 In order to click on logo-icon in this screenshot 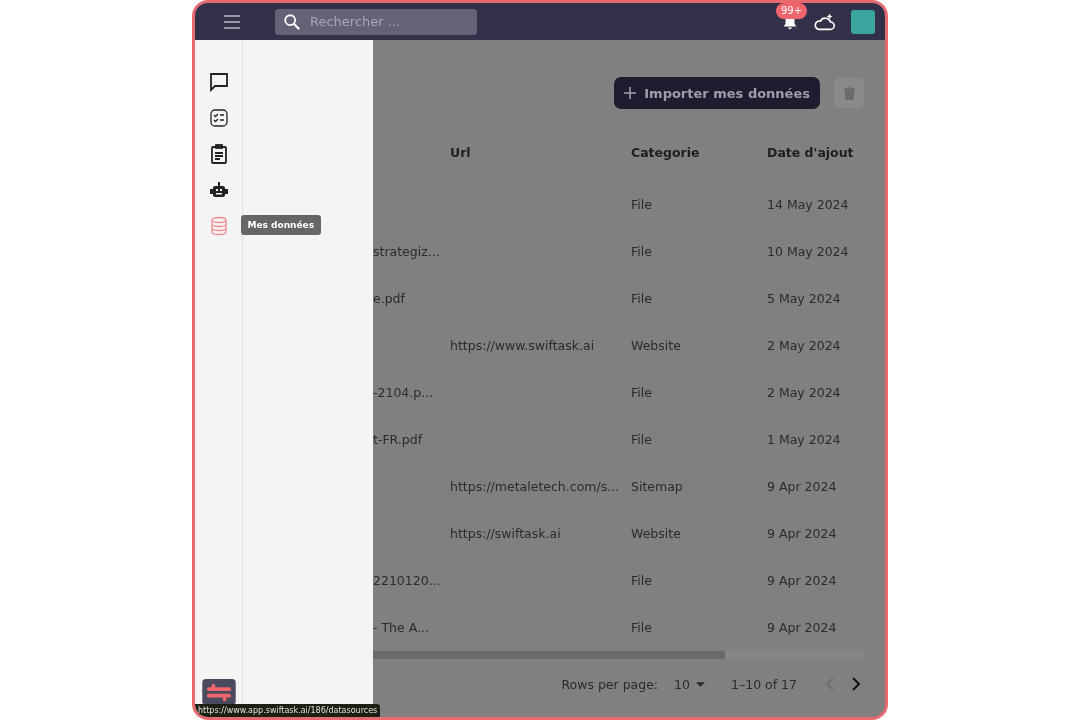, I will do `click(218, 692)`.